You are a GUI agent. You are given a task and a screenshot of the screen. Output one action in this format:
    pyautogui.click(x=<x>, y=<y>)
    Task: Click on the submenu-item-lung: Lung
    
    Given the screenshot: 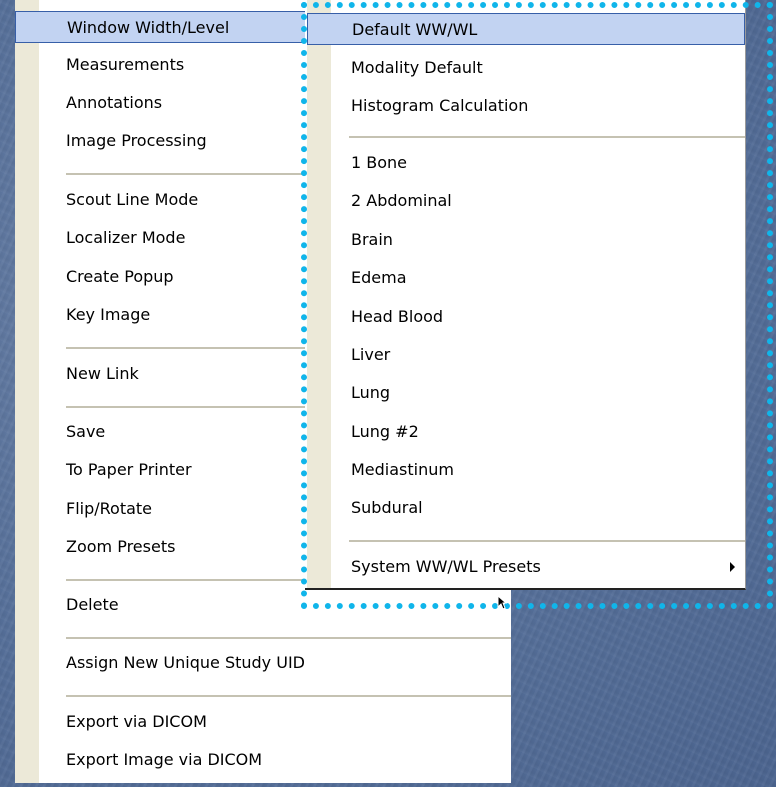 What is the action you would take?
    pyautogui.click(x=526, y=393)
    